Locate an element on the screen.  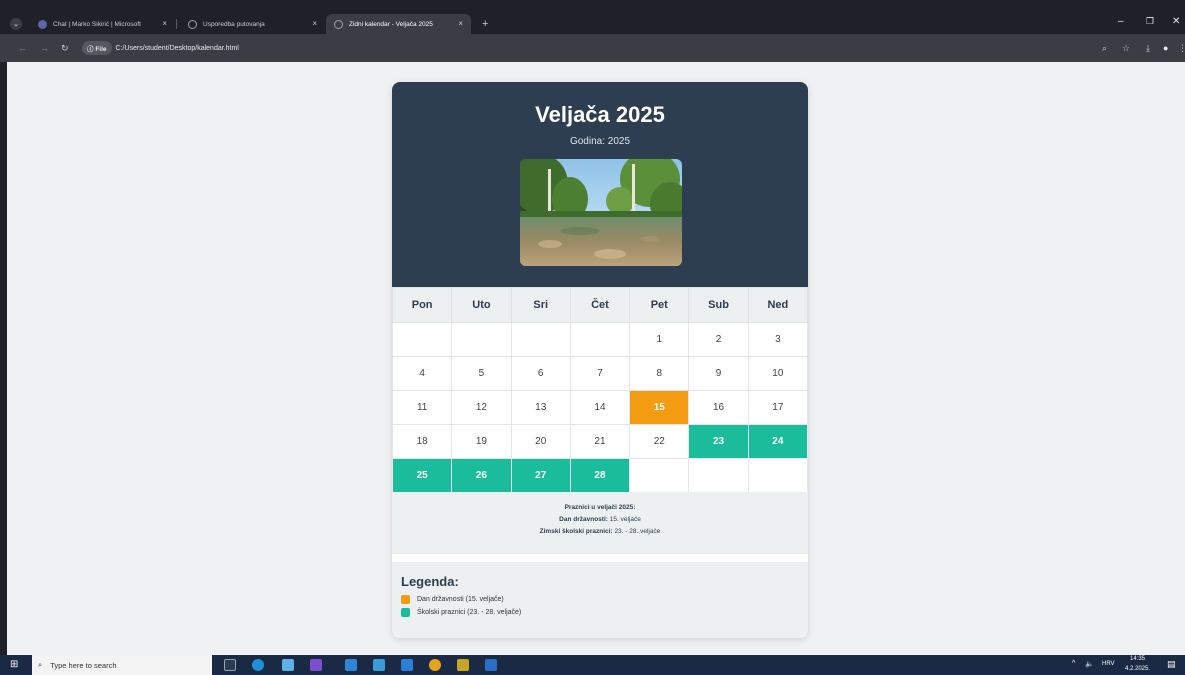
day-cell: 14 is located at coordinates (600, 407).